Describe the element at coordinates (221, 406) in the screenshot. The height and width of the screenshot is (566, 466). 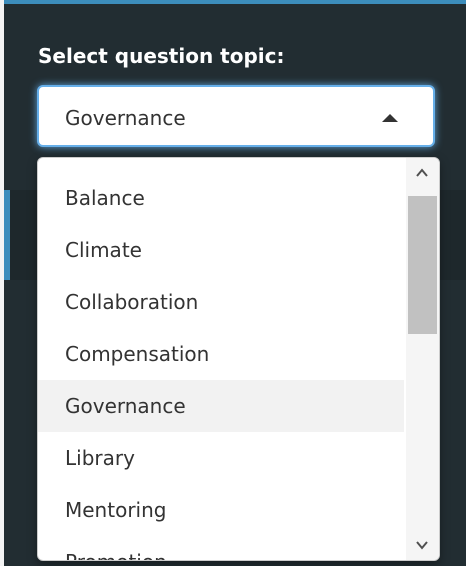
I see `topic-option-selected: Governance` at that location.